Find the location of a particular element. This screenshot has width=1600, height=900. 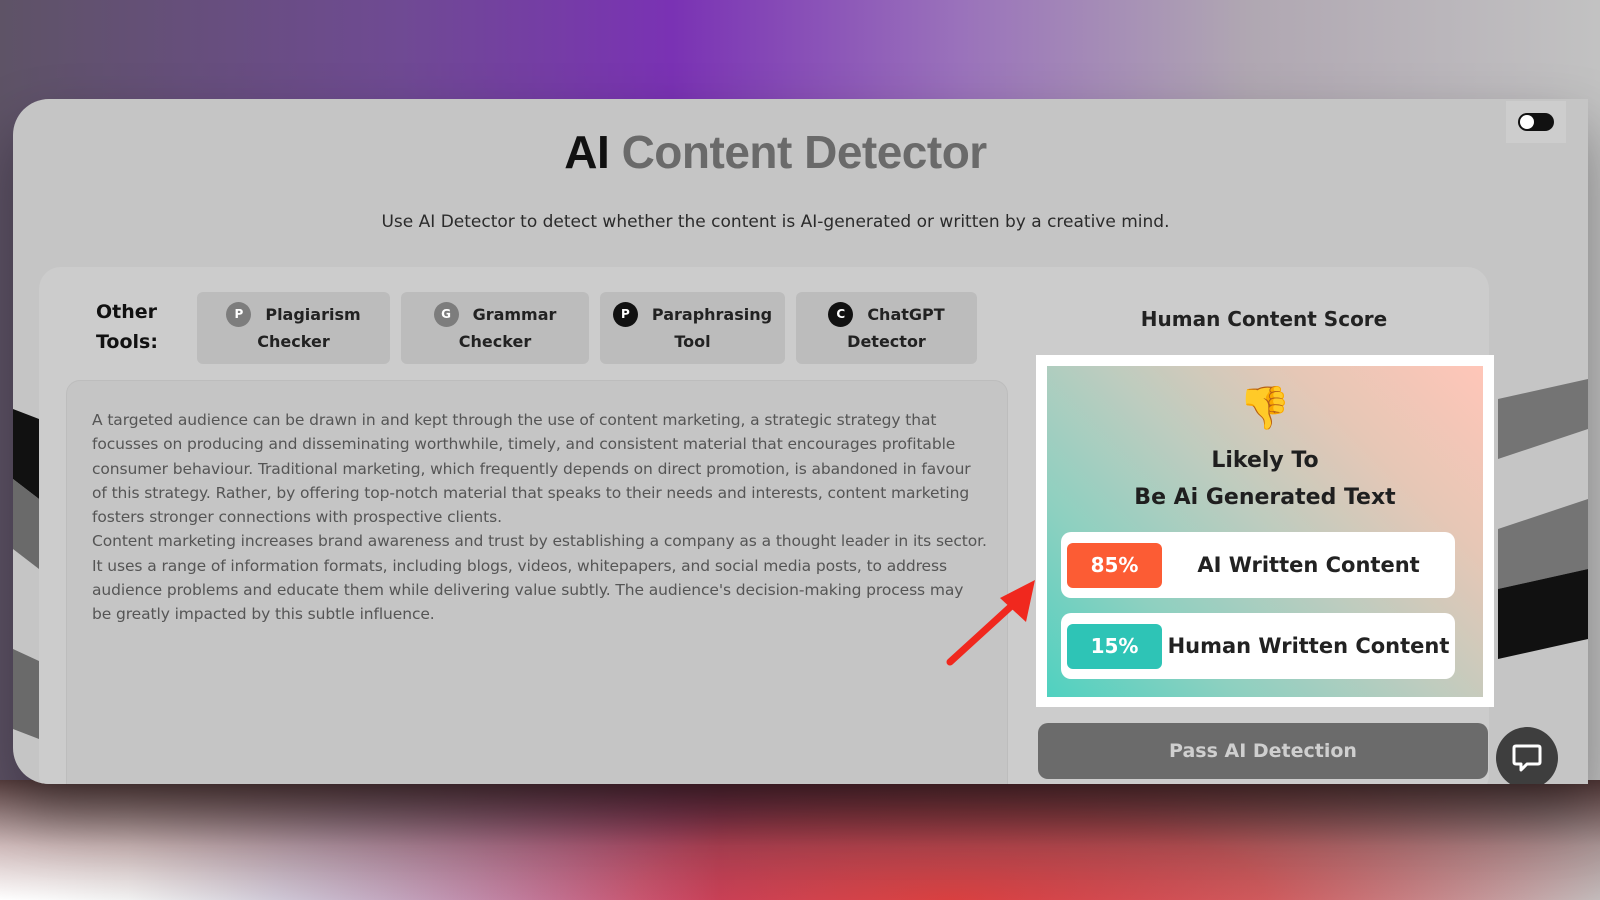

human-percent-badge: 15% is located at coordinates (1114, 646).